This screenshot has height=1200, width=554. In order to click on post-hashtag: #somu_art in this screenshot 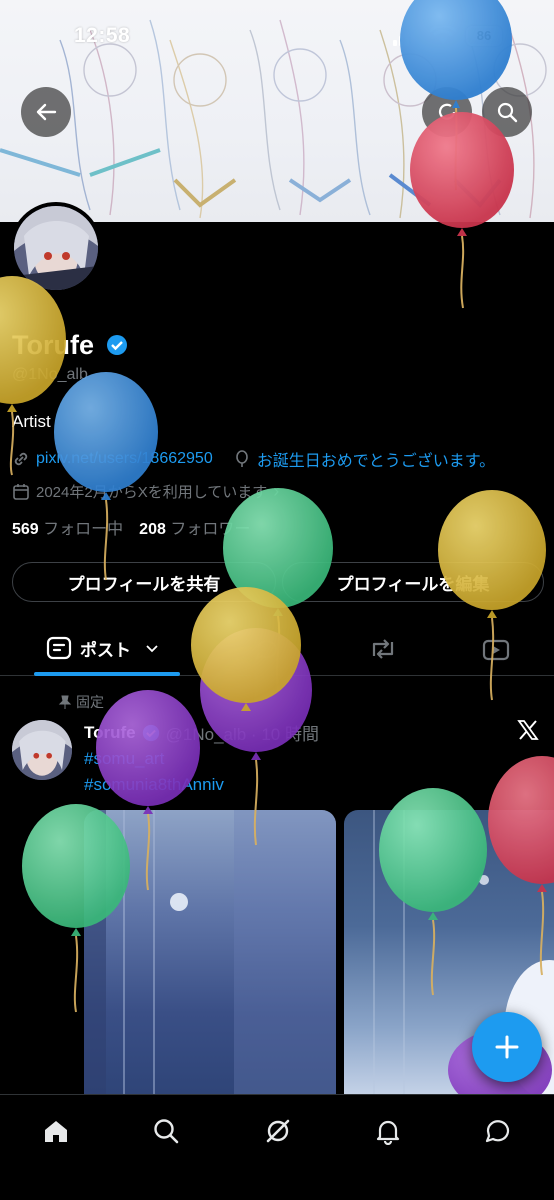, I will do `click(124, 759)`.